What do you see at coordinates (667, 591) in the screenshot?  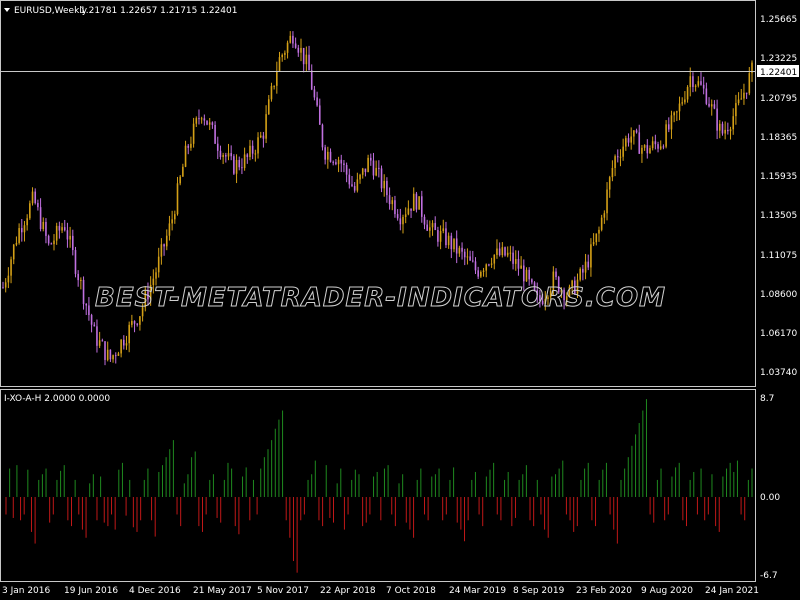 I see `time-tick-label: 9 Aug 2020` at bounding box center [667, 591].